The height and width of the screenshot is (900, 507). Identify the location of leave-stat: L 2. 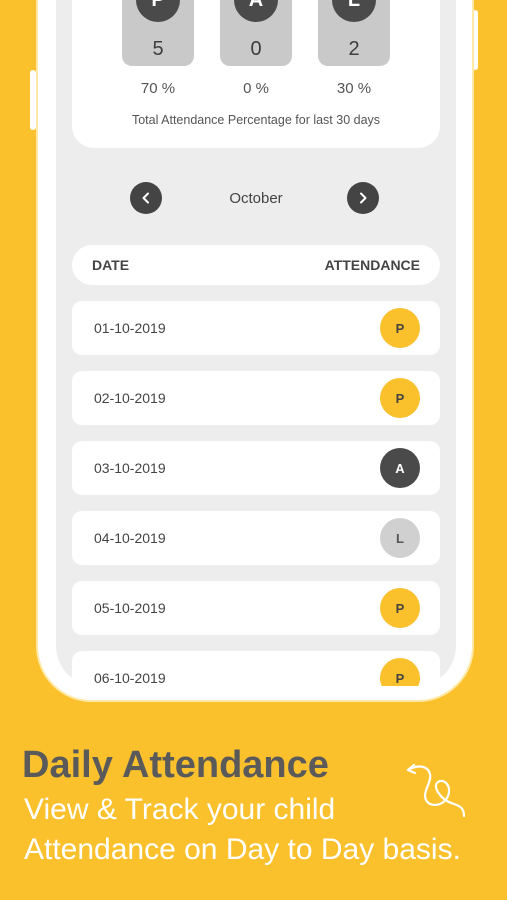
(354, 33).